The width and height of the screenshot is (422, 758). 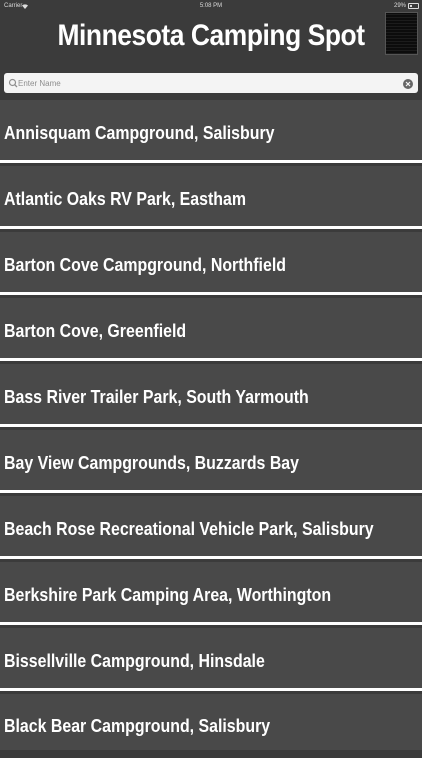 I want to click on thumbnail-image, so click(x=401, y=33).